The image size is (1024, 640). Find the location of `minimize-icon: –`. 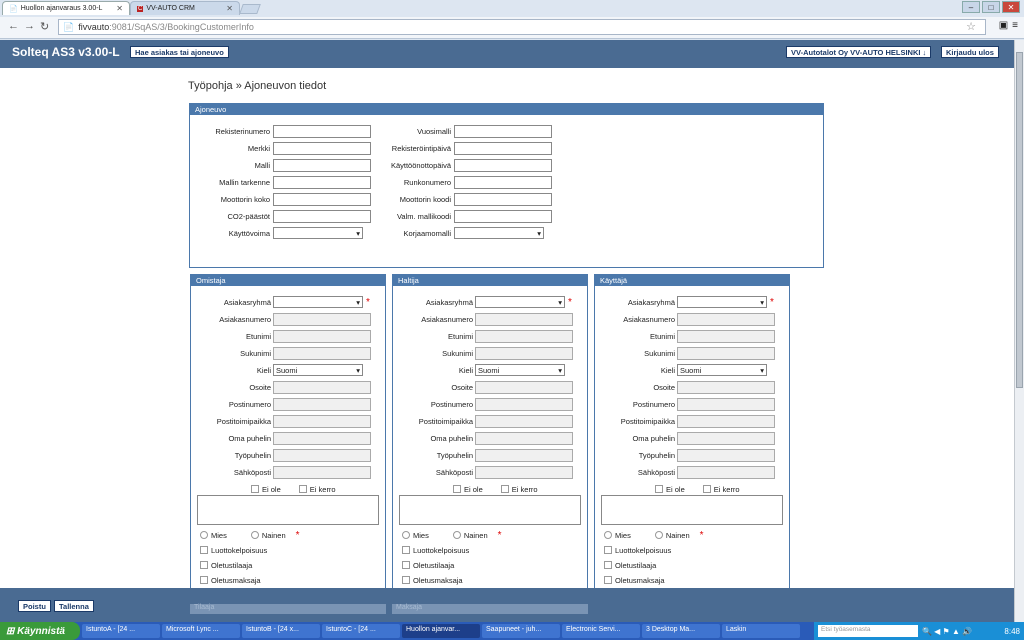

minimize-icon: – is located at coordinates (971, 7).